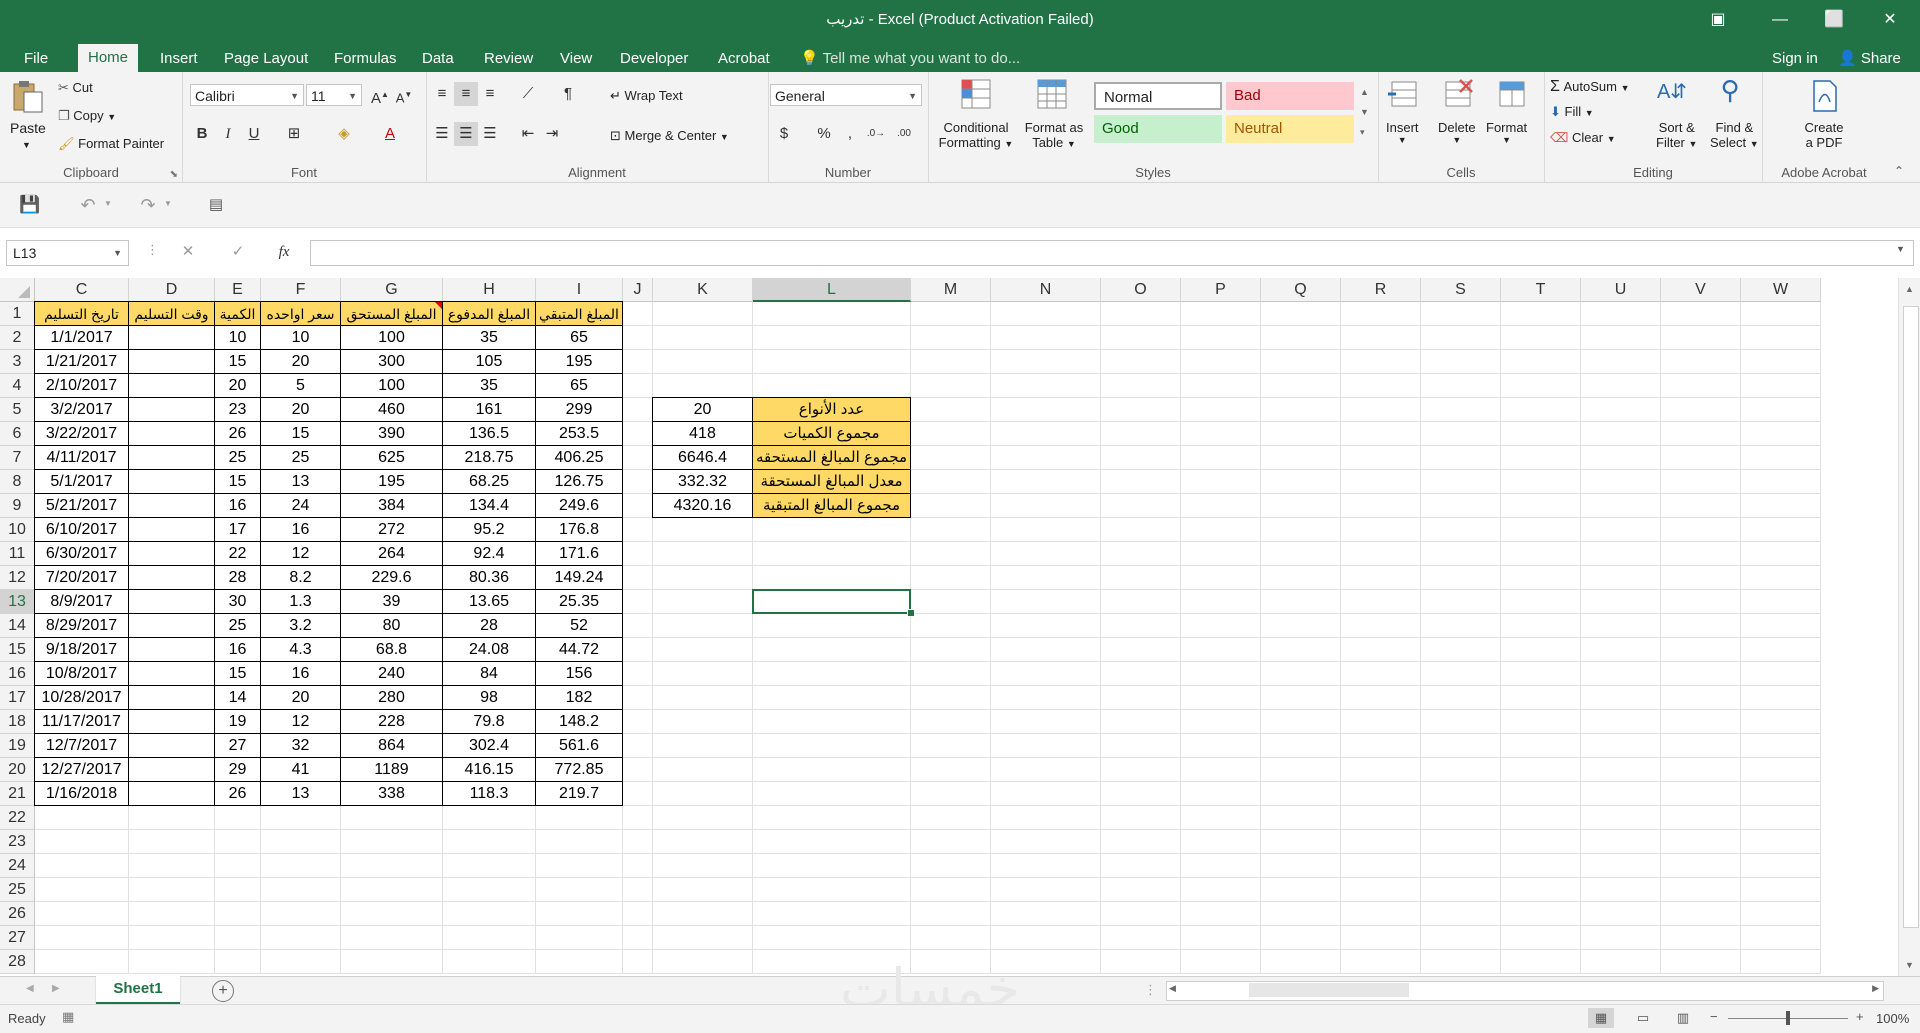 This screenshot has width=1920, height=1033. Describe the element at coordinates (1890, 20) in the screenshot. I see `close-icon: ✕` at that location.